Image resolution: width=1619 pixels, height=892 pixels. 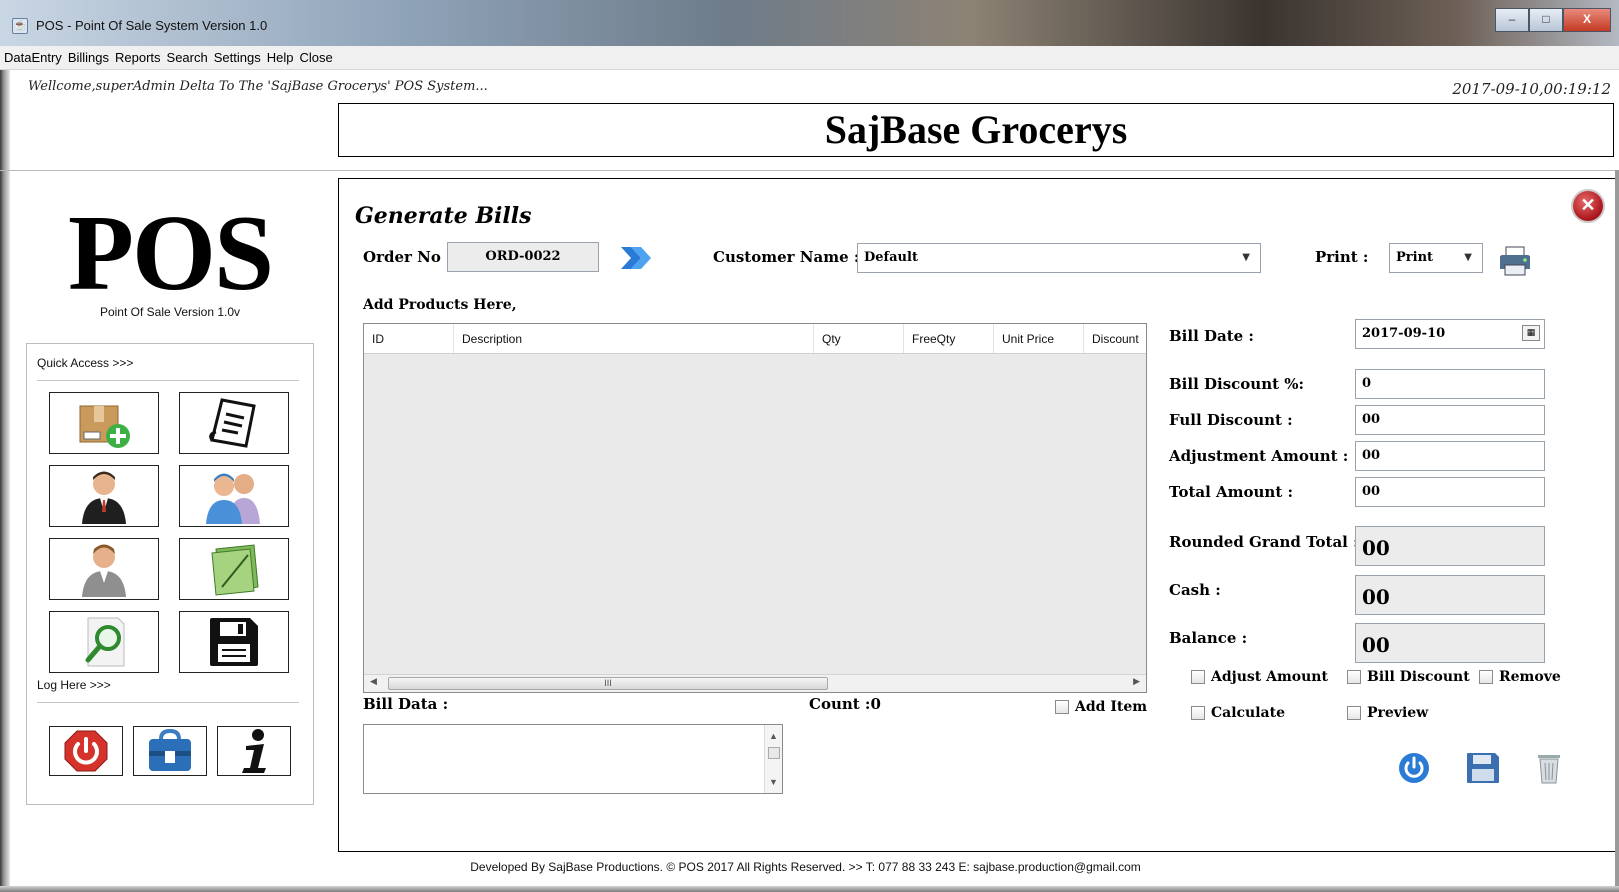 What do you see at coordinates (1101, 707) in the screenshot?
I see `add-item-checkbox: Add Item` at bounding box center [1101, 707].